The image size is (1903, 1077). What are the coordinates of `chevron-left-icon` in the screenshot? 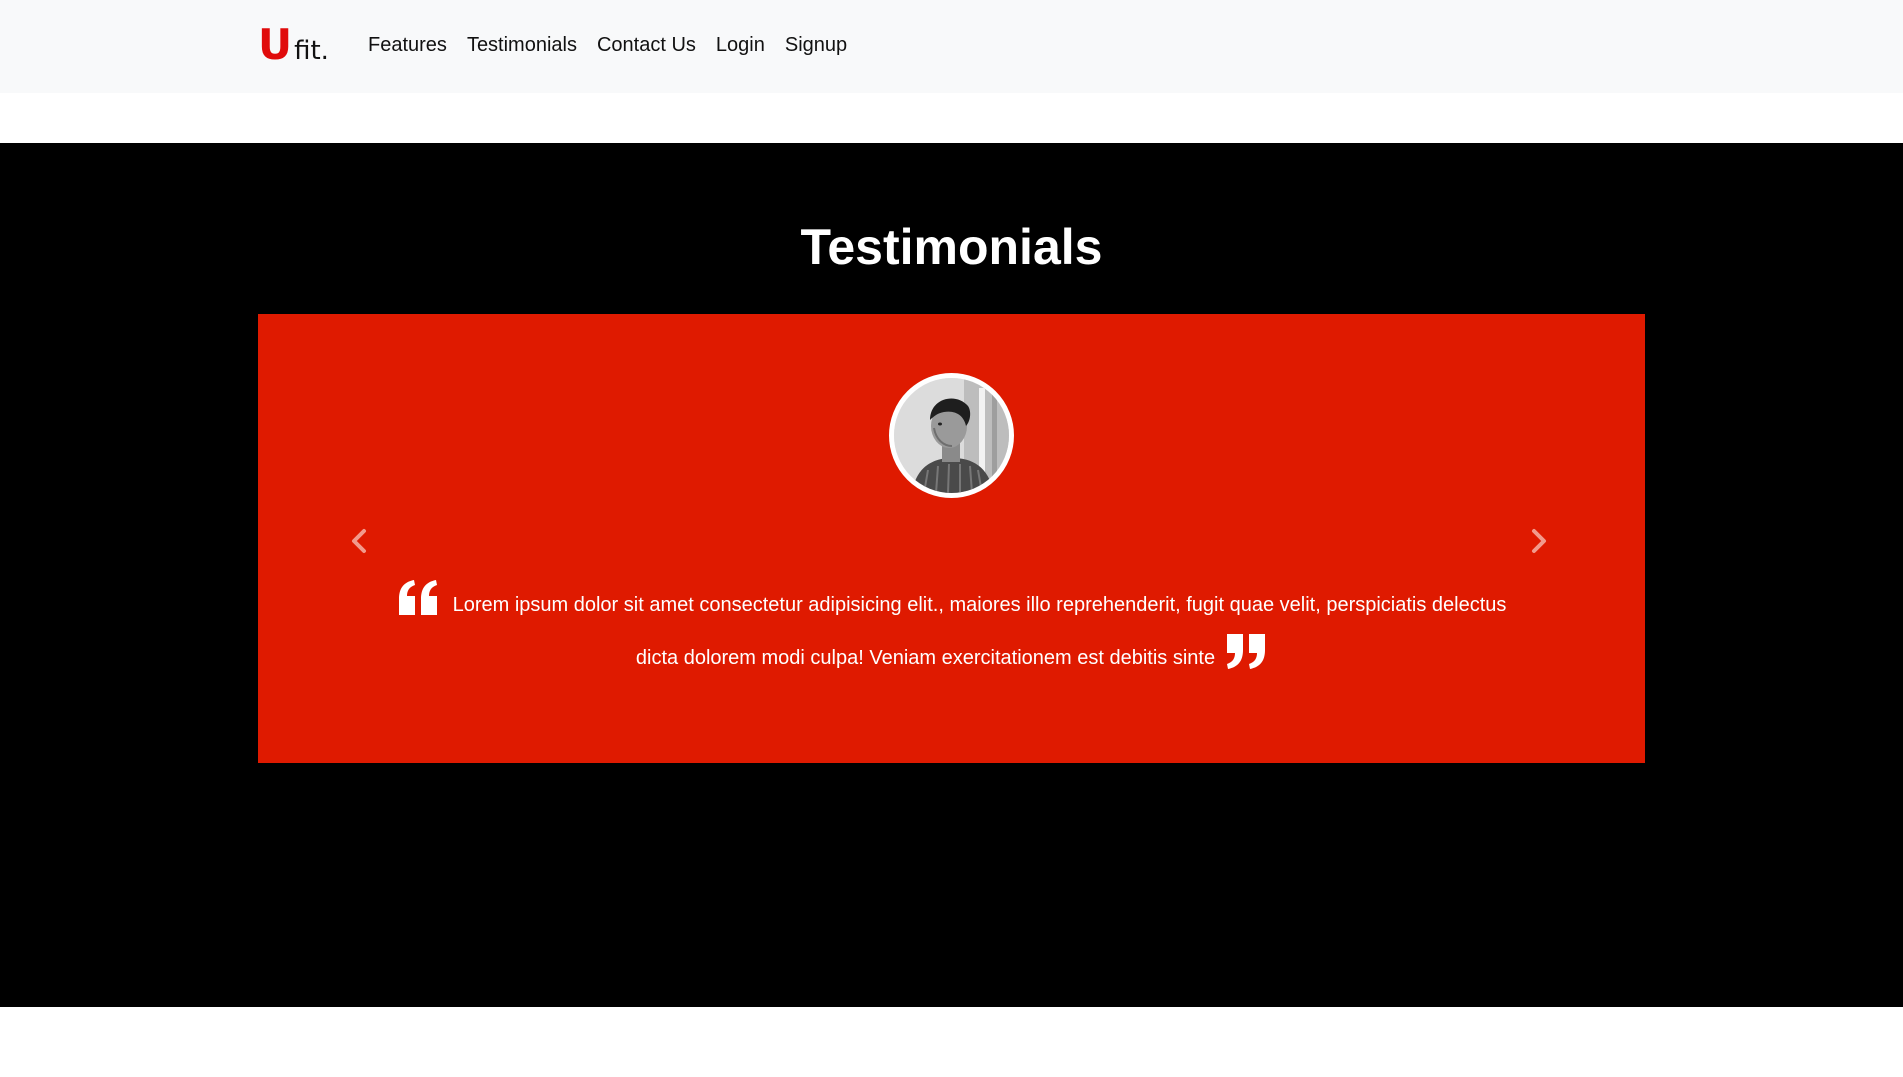 It's located at (359, 541).